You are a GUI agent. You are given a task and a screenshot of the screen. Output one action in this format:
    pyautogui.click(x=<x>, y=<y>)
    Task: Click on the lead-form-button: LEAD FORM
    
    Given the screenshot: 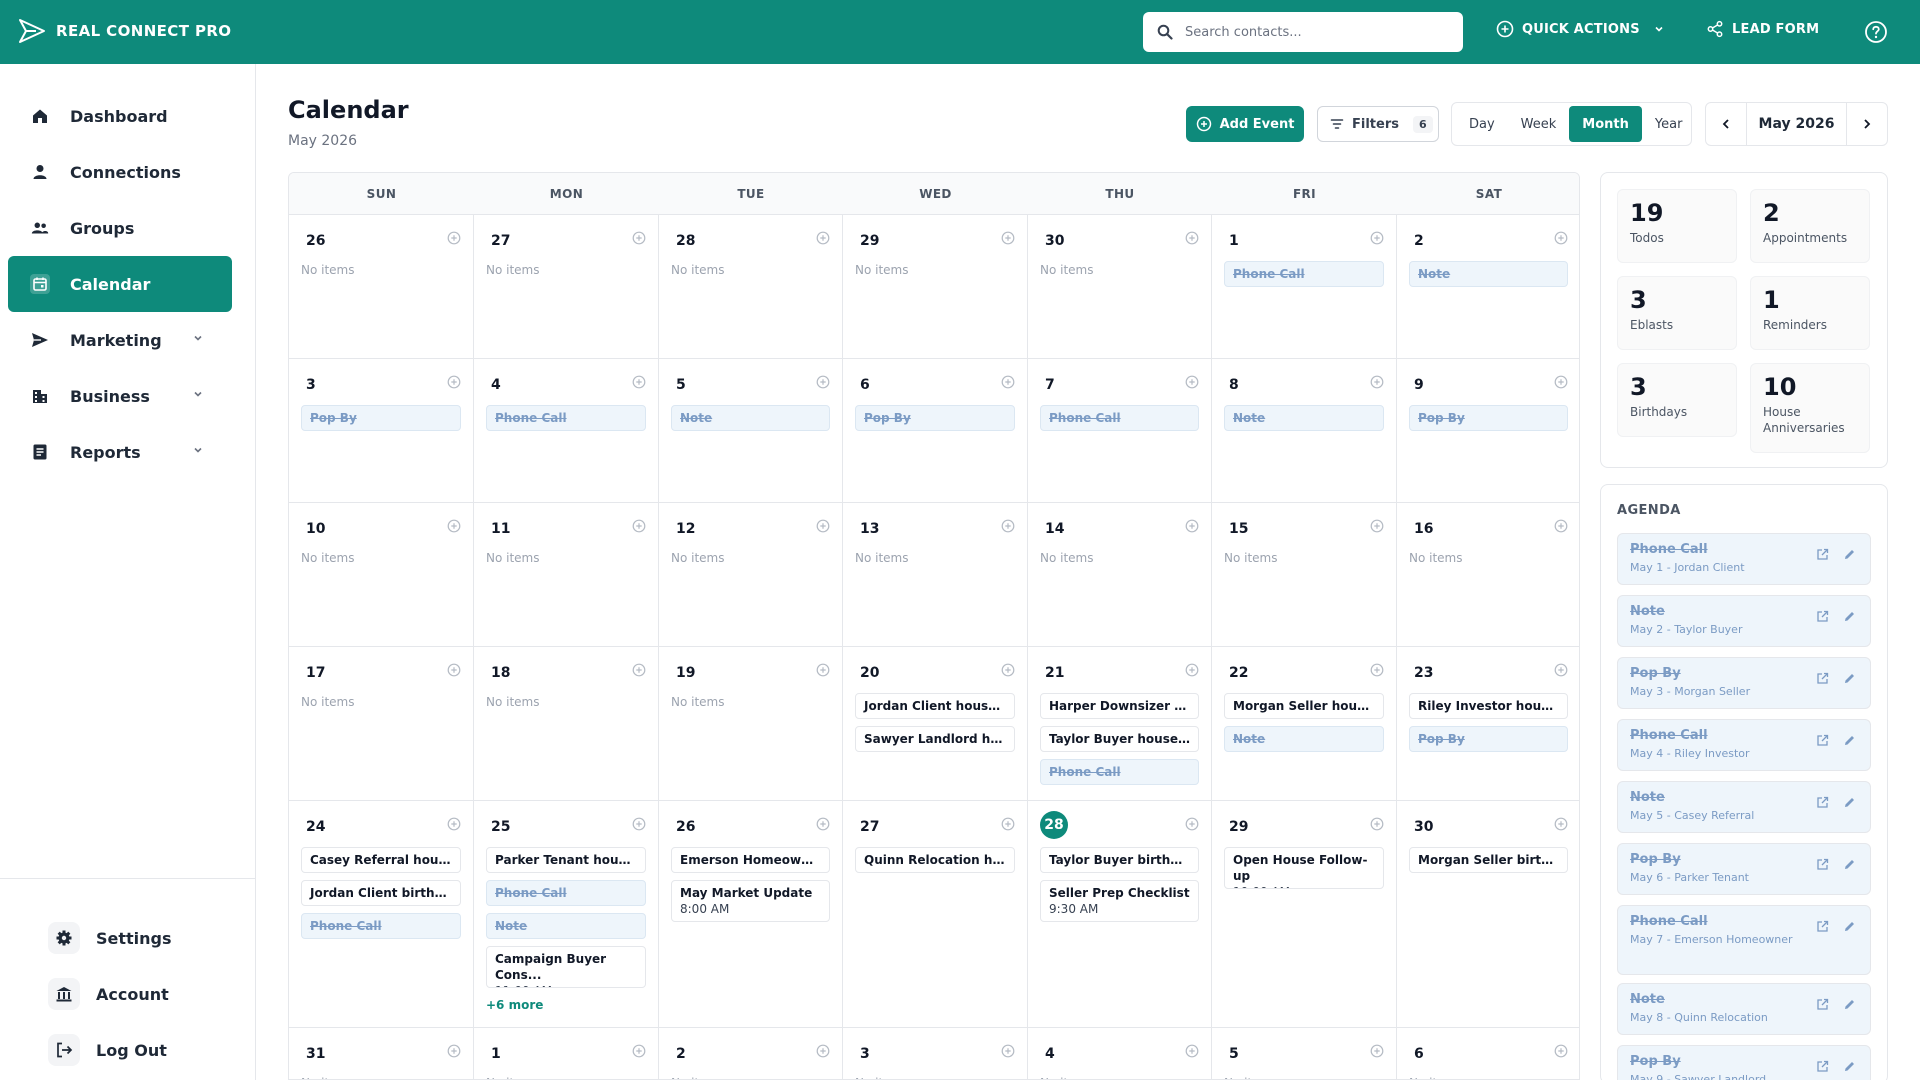 What is the action you would take?
    pyautogui.click(x=1762, y=29)
    